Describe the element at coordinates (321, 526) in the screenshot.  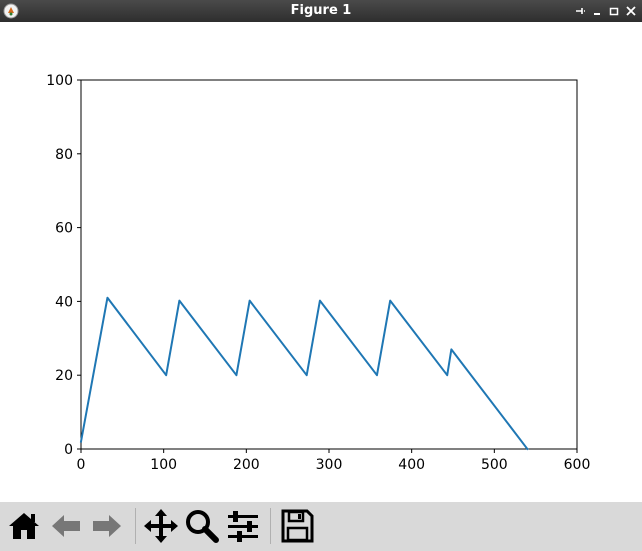
I see `navigation-toolbar` at that location.